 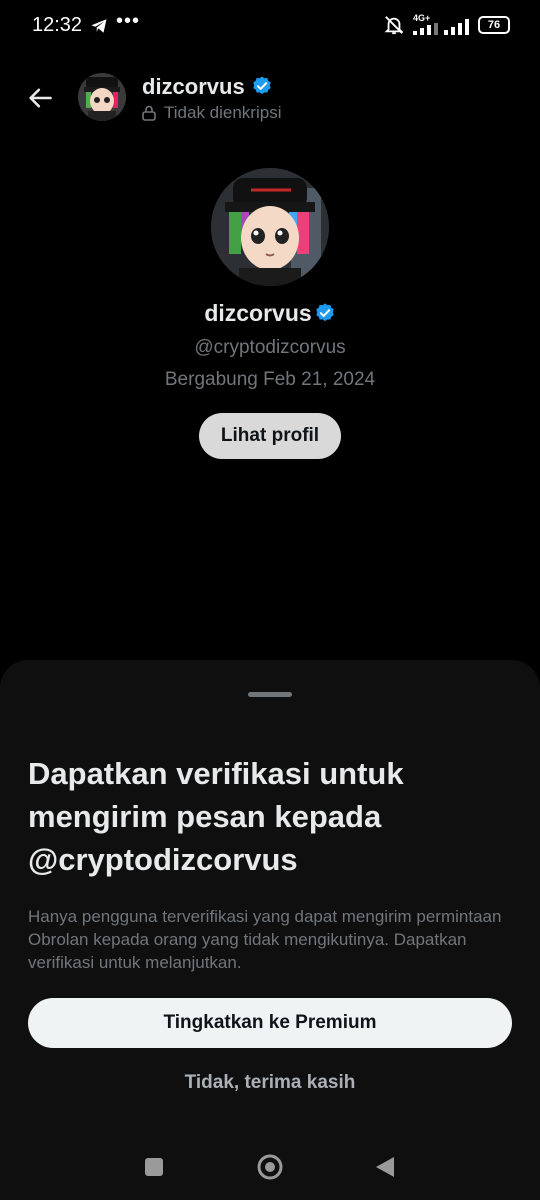 What do you see at coordinates (99, 26) in the screenshot?
I see `telegram-icon` at bounding box center [99, 26].